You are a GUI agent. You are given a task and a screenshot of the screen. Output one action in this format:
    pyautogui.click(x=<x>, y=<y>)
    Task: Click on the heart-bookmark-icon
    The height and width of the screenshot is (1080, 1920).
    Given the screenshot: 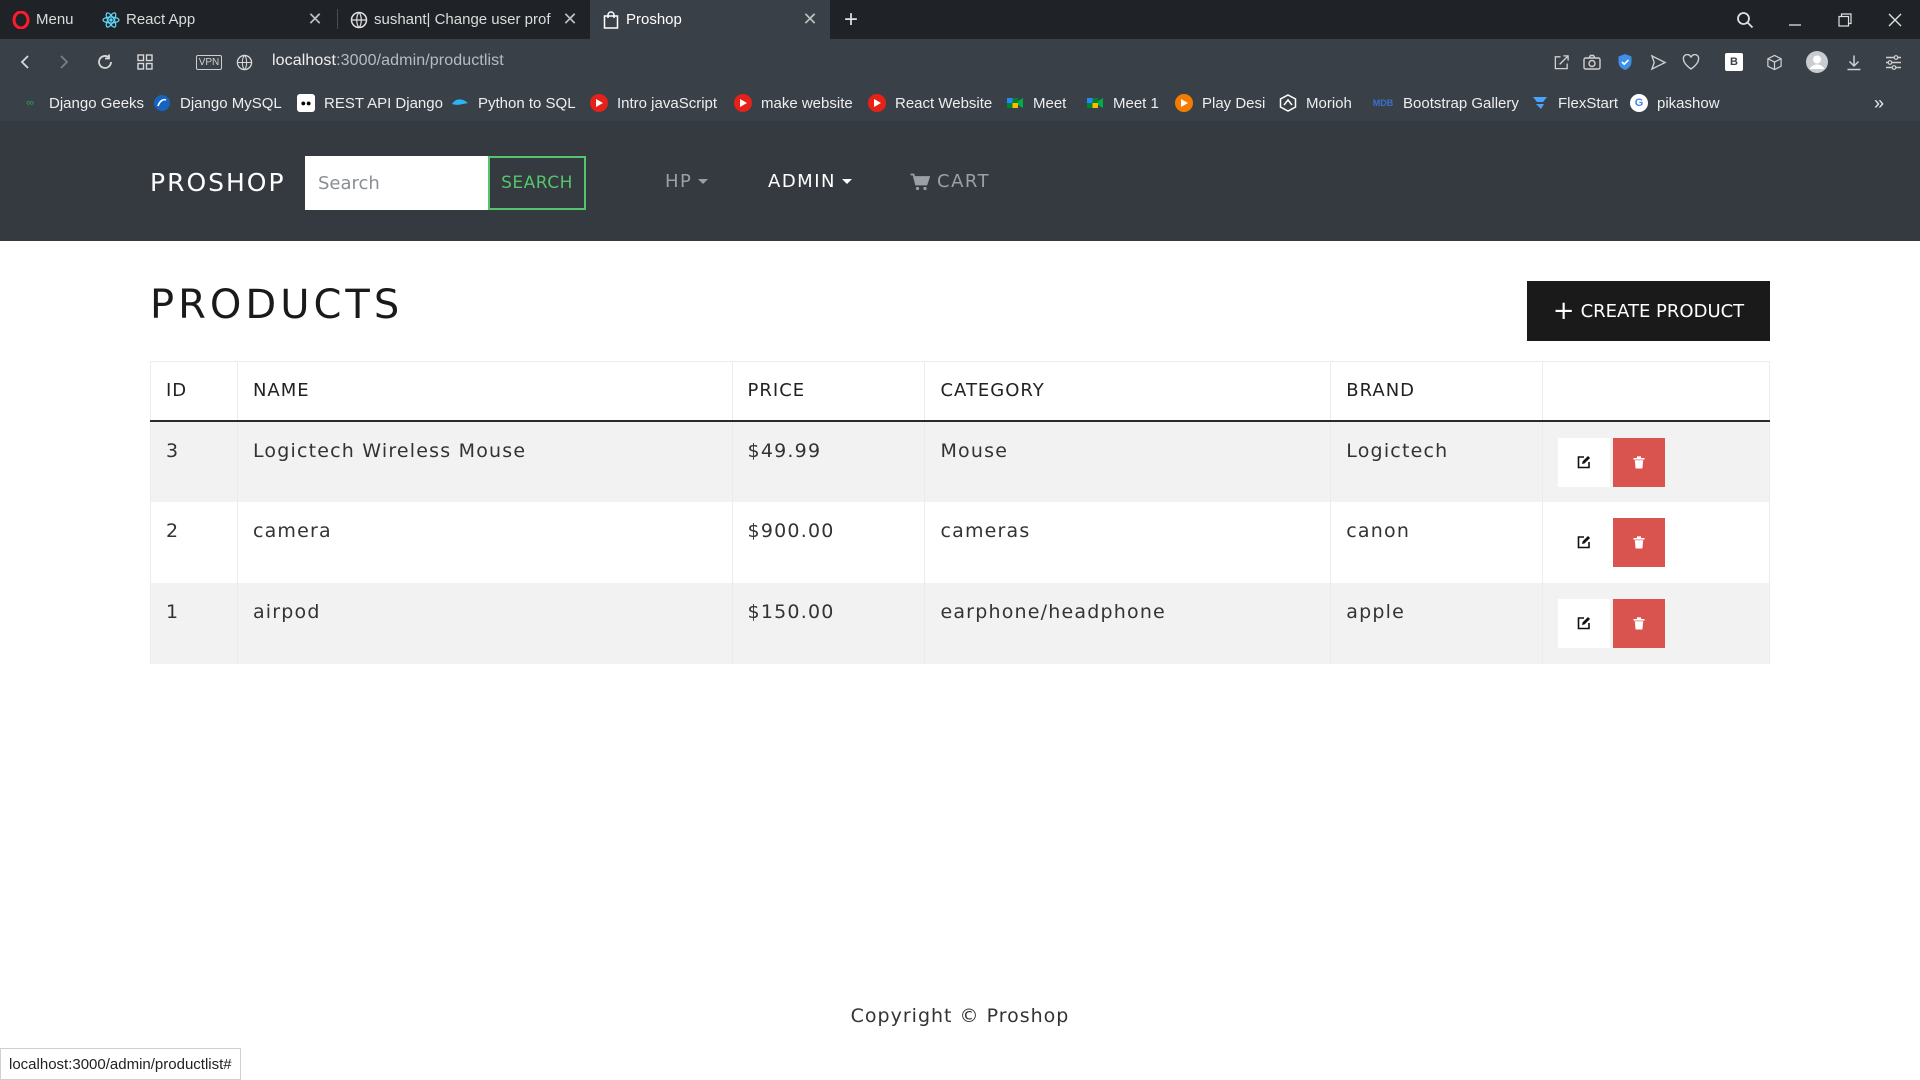 What is the action you would take?
    pyautogui.click(x=1691, y=62)
    